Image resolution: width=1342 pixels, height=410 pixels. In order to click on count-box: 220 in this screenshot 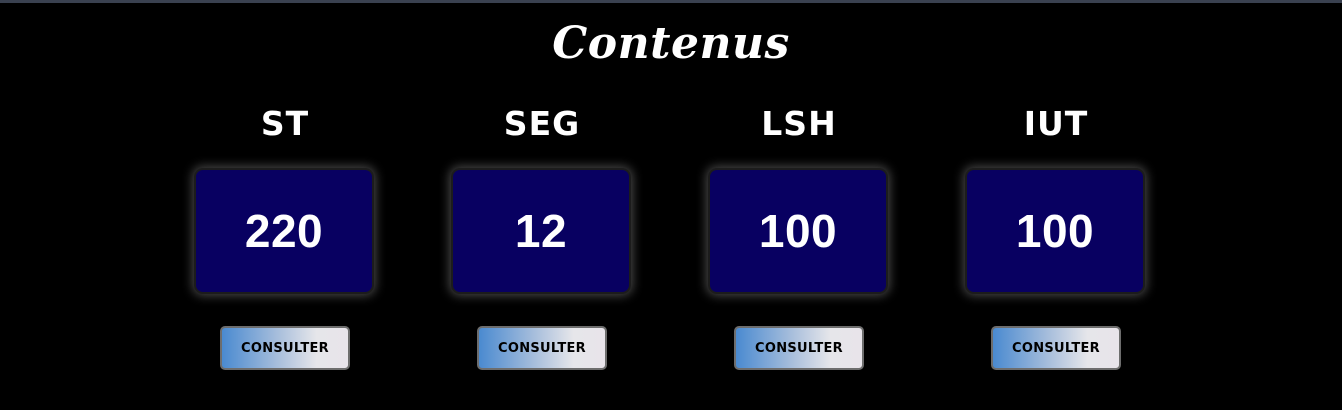, I will do `click(284, 231)`.